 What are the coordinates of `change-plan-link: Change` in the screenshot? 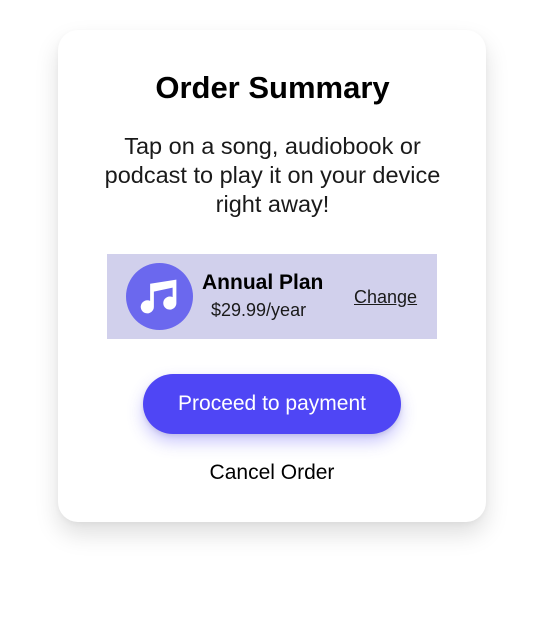 It's located at (385, 297).